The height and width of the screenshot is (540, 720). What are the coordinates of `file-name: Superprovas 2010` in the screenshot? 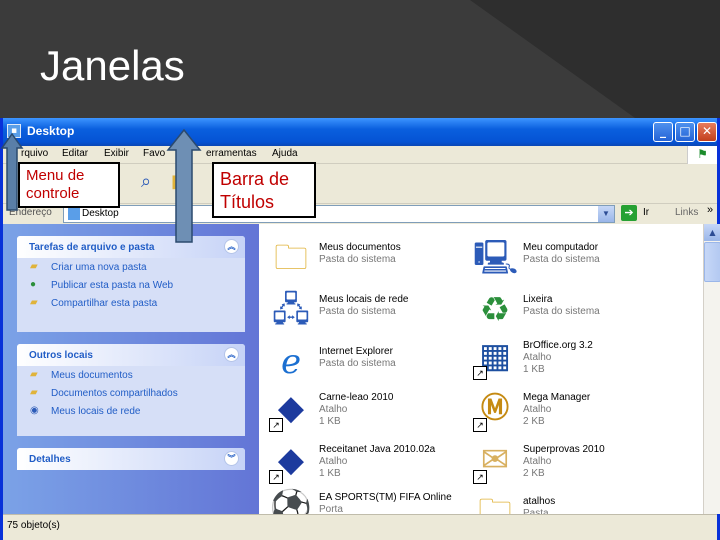 It's located at (564, 449).